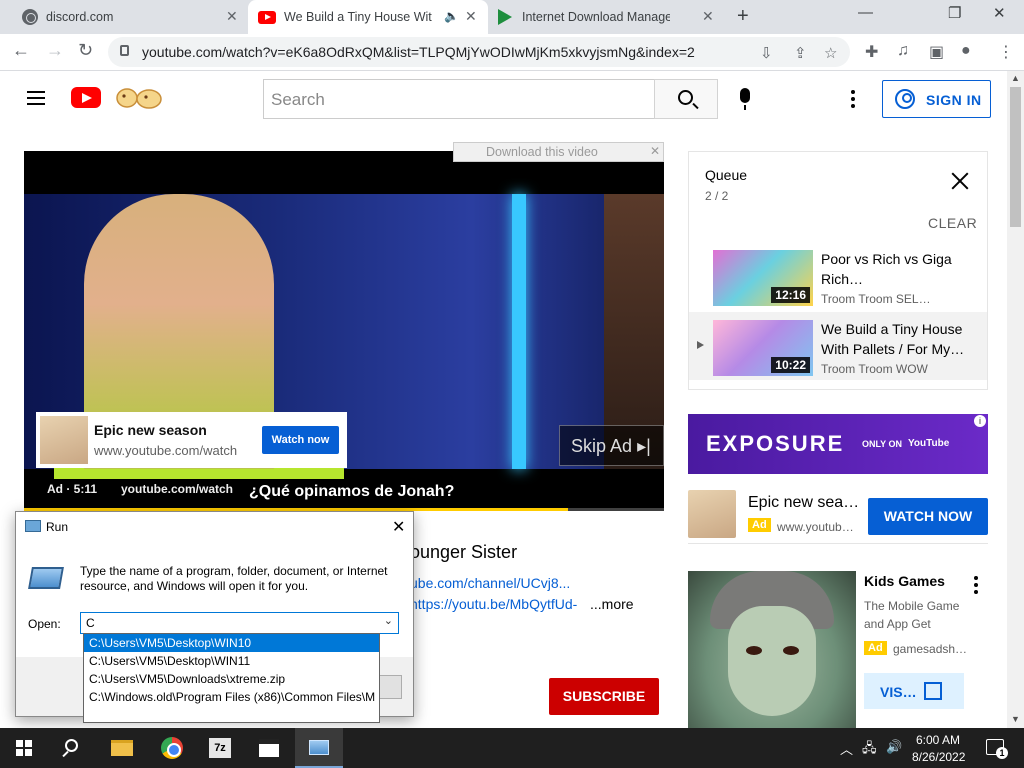 This screenshot has height=768, width=1024. What do you see at coordinates (231, 679) in the screenshot?
I see `autocomplete-option: C:\Users\VM5\Downloads\xtreme.zip` at bounding box center [231, 679].